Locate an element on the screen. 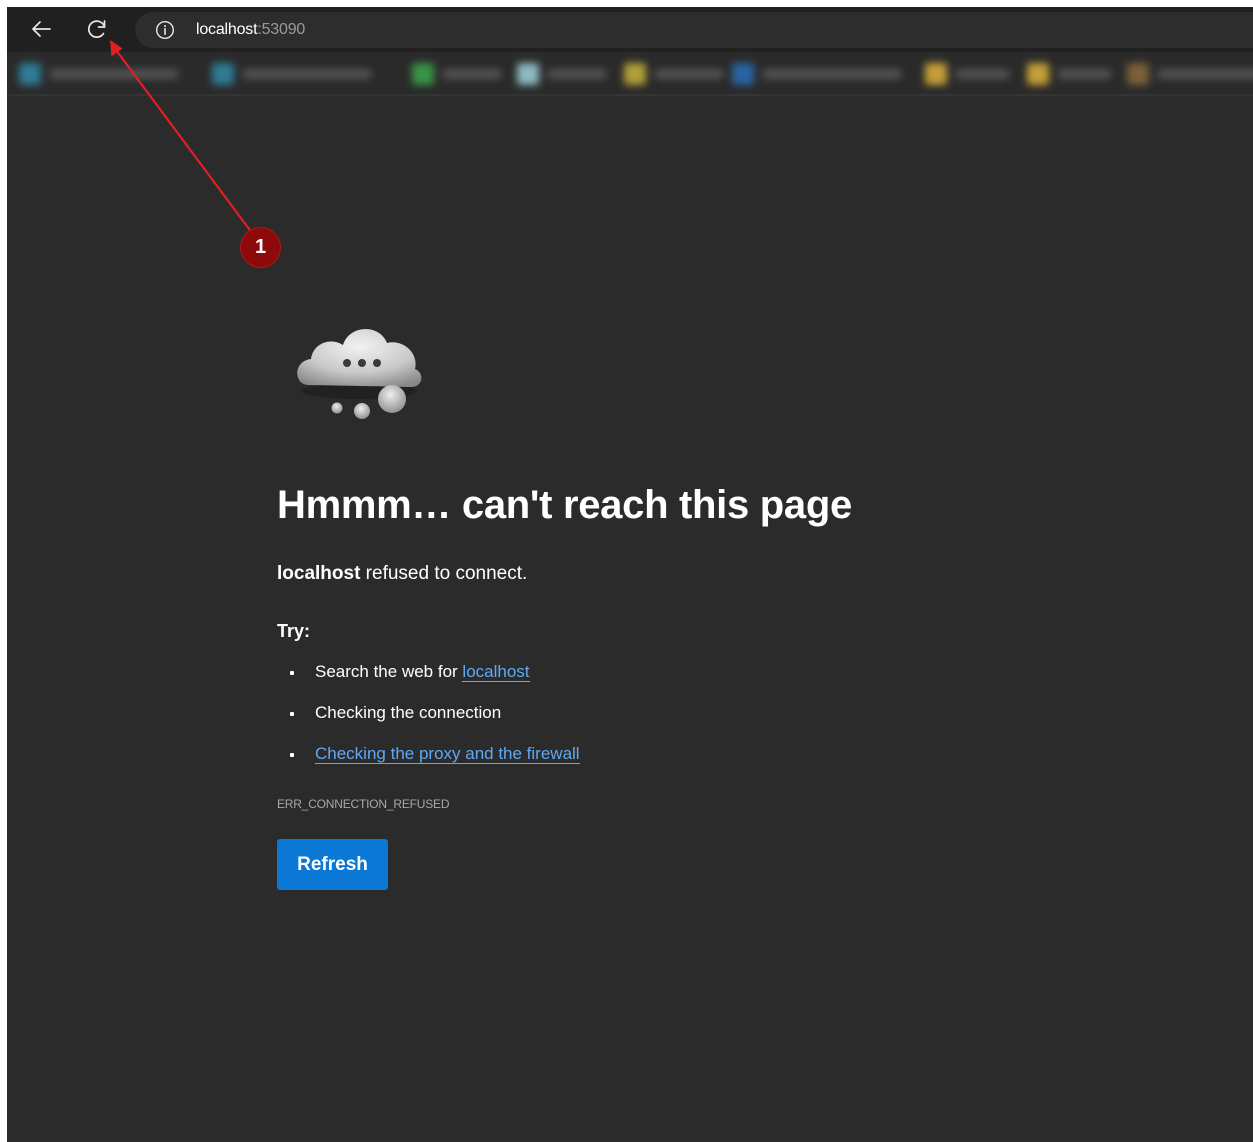 This screenshot has width=1253, height=1142. browser-toolbar: localhost:53090 is located at coordinates (630, 29).